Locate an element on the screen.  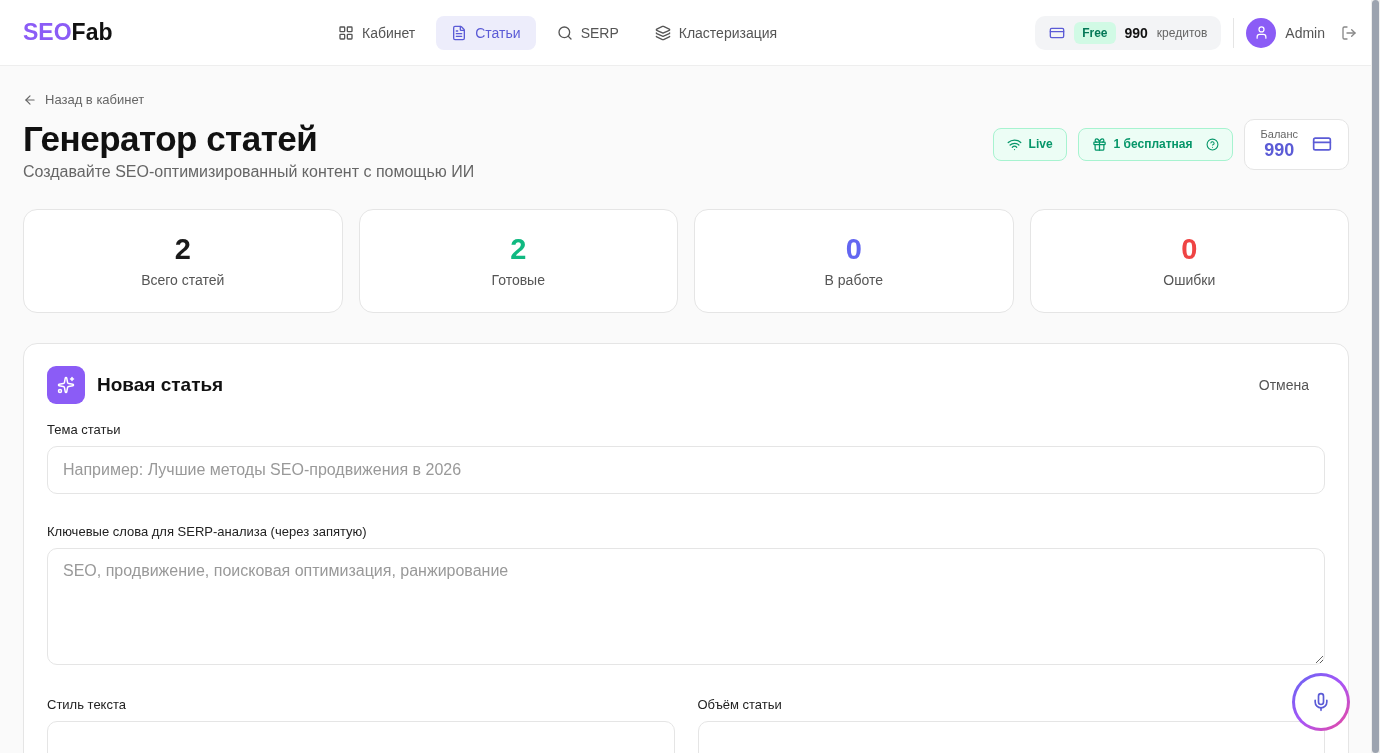
grid-icon is located at coordinates (346, 32).